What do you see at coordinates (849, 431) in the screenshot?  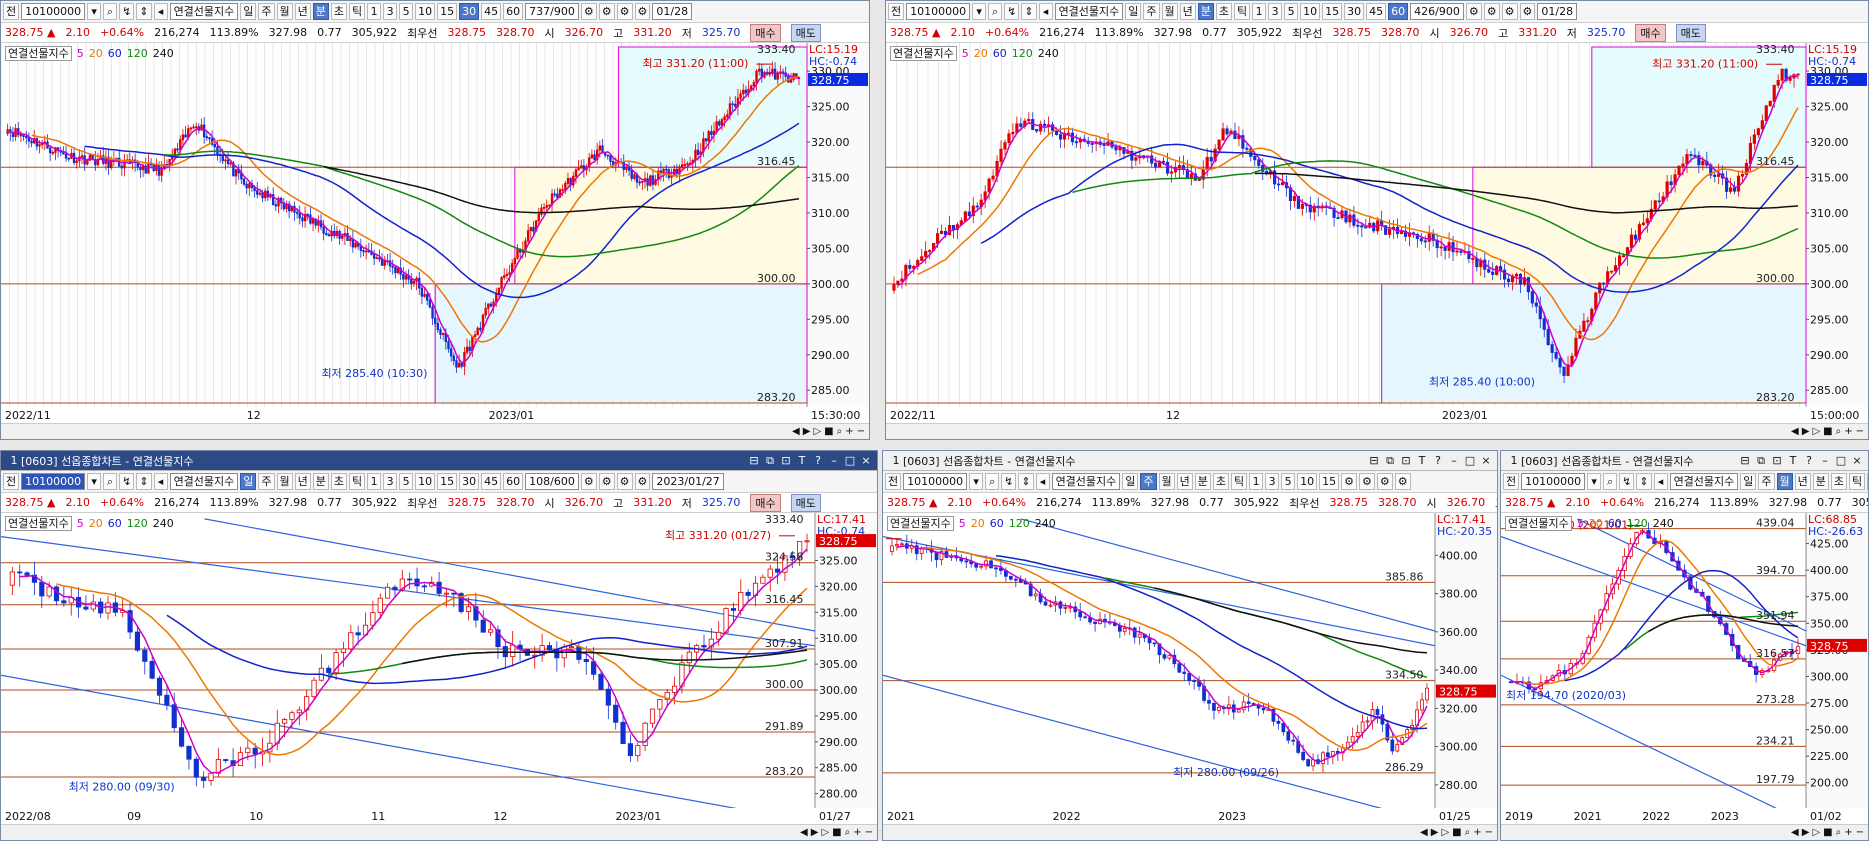 I see `zoom-in-icon: +` at bounding box center [849, 431].